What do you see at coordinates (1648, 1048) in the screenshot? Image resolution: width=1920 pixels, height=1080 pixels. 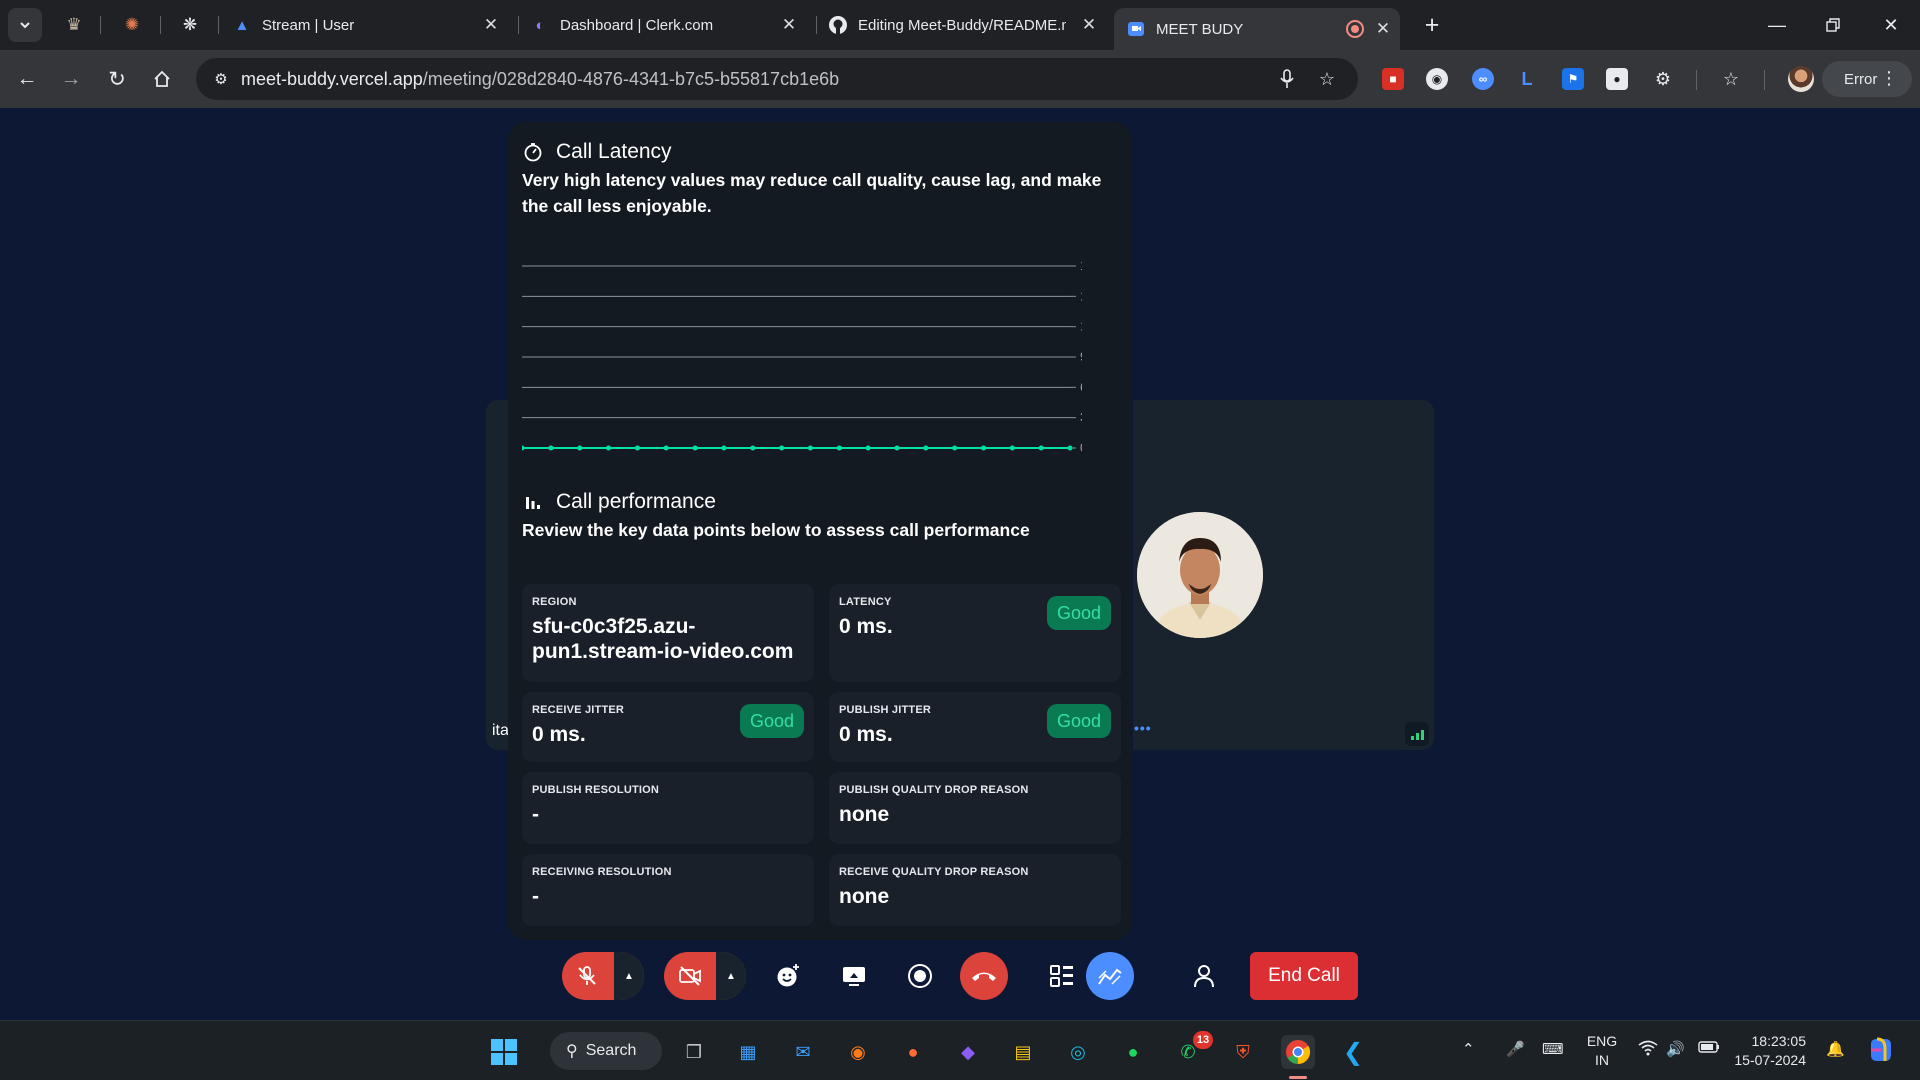 I see `wifi-icon` at bounding box center [1648, 1048].